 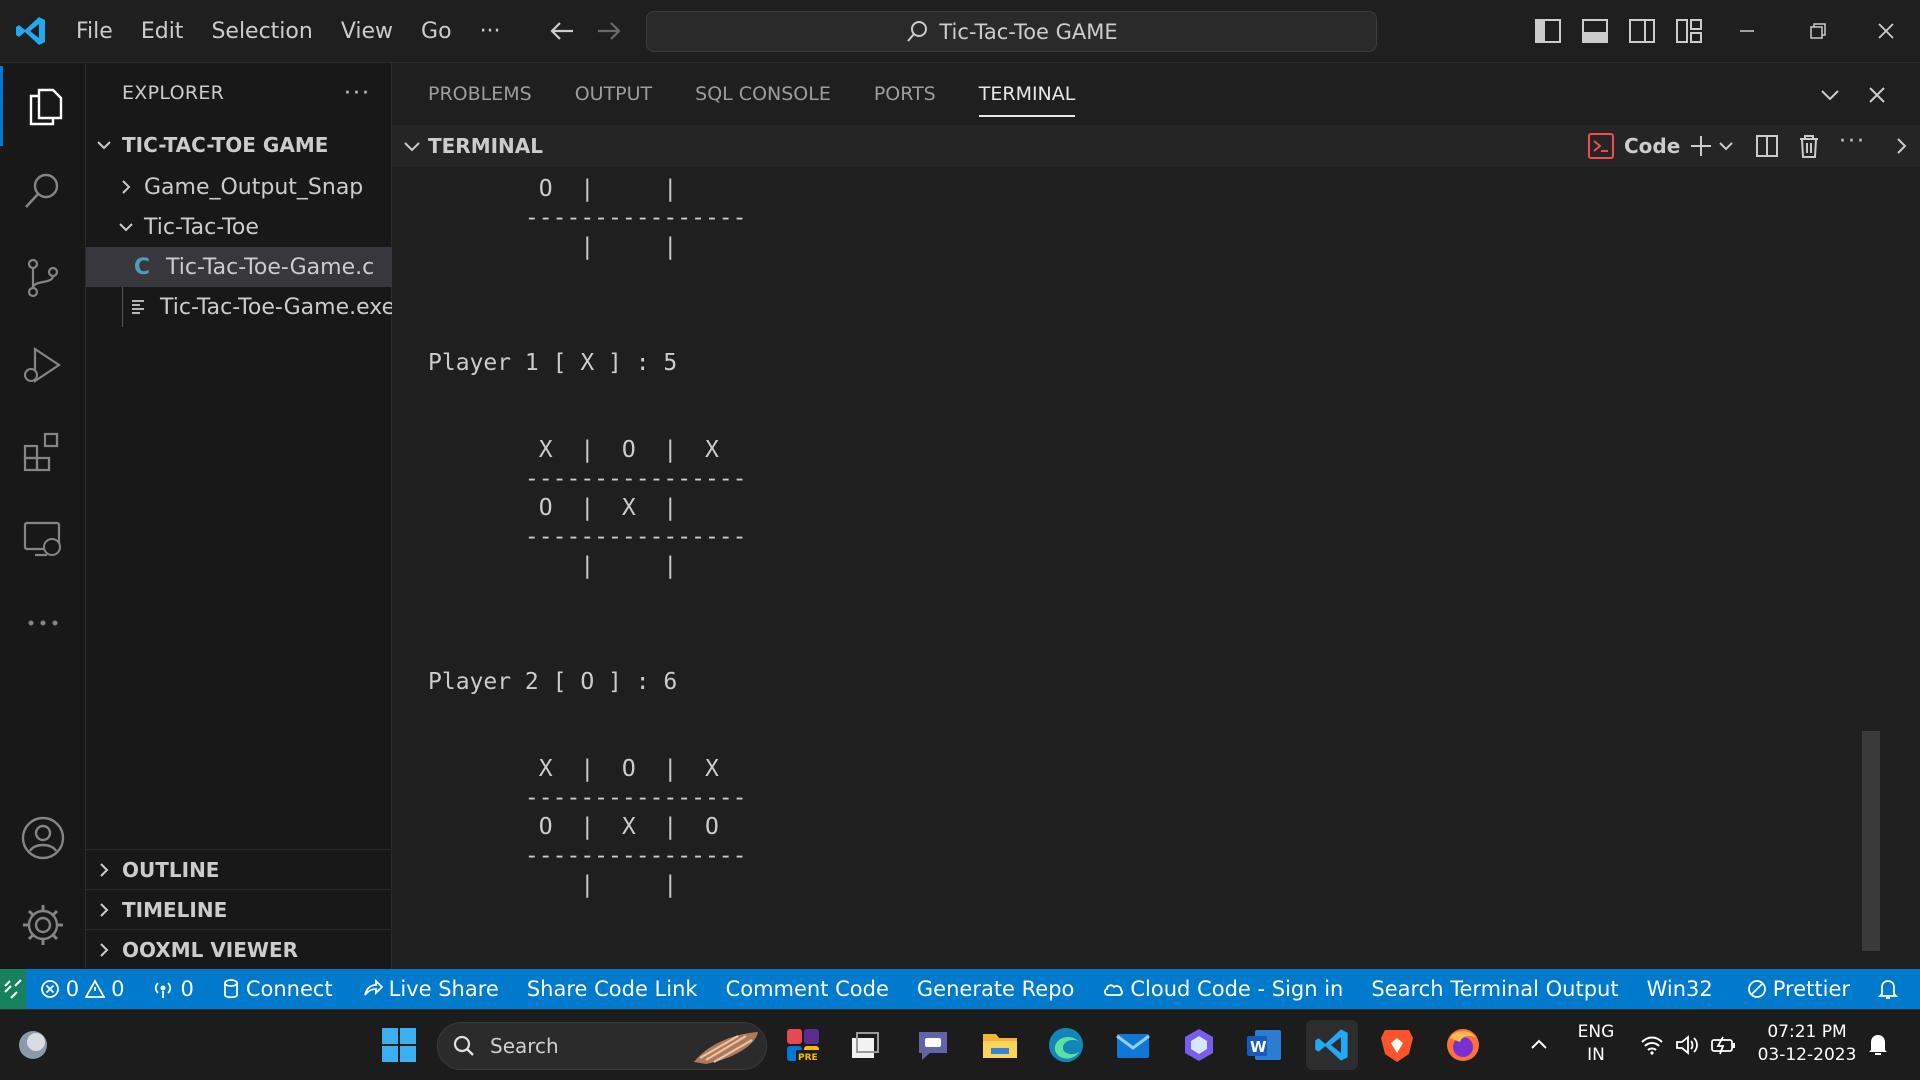 I want to click on start-button-icon, so click(x=399, y=1045).